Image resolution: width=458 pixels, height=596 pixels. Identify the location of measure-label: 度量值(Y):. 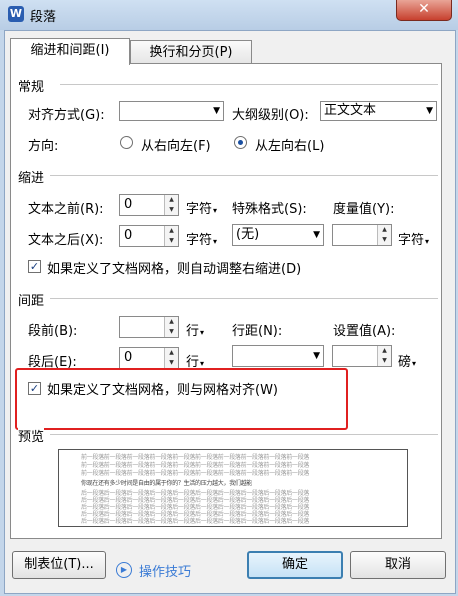
(364, 209).